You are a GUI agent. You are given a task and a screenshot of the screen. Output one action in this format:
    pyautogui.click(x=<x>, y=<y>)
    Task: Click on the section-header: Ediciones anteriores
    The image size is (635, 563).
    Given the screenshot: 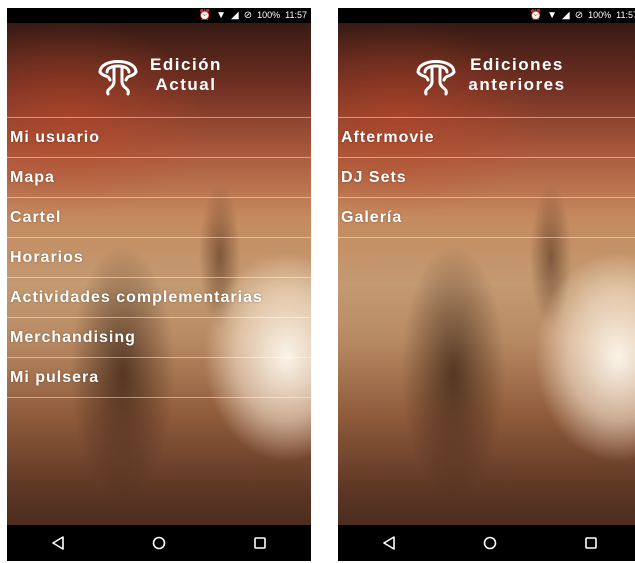 What is the action you would take?
    pyautogui.click(x=486, y=75)
    